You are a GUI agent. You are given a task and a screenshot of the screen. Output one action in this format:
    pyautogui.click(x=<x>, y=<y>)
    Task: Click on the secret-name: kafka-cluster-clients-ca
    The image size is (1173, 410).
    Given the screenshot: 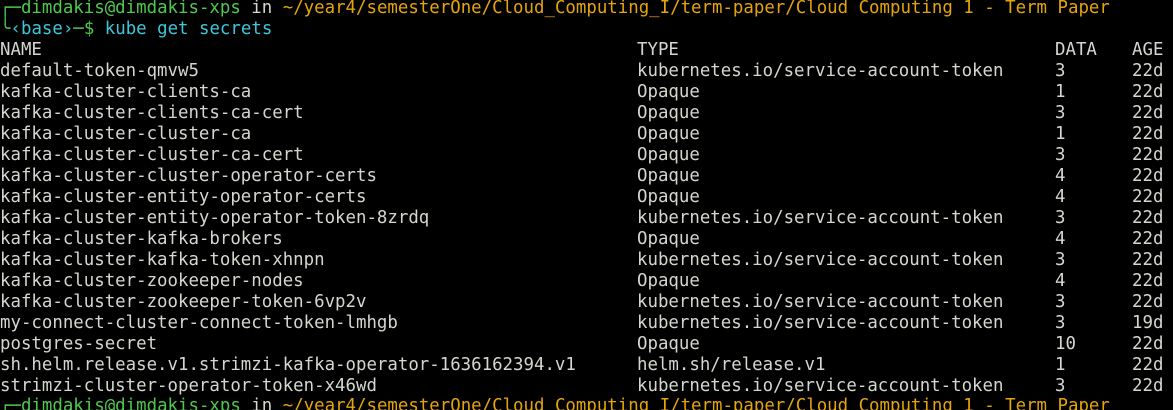 What is the action you would take?
    pyautogui.click(x=126, y=92)
    